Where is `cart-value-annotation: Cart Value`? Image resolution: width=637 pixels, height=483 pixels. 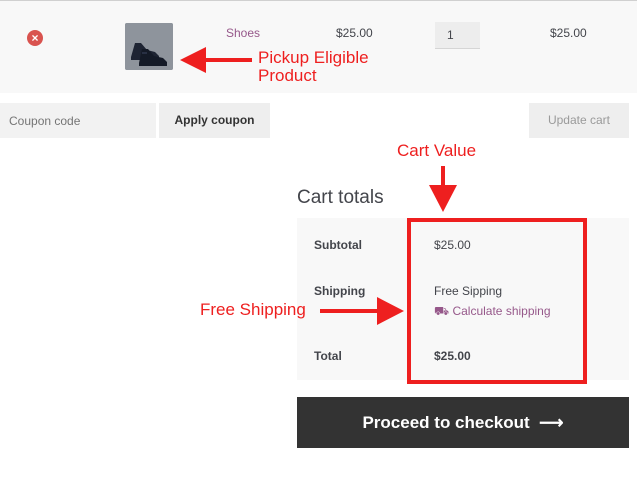
cart-value-annotation: Cart Value is located at coordinates (437, 150).